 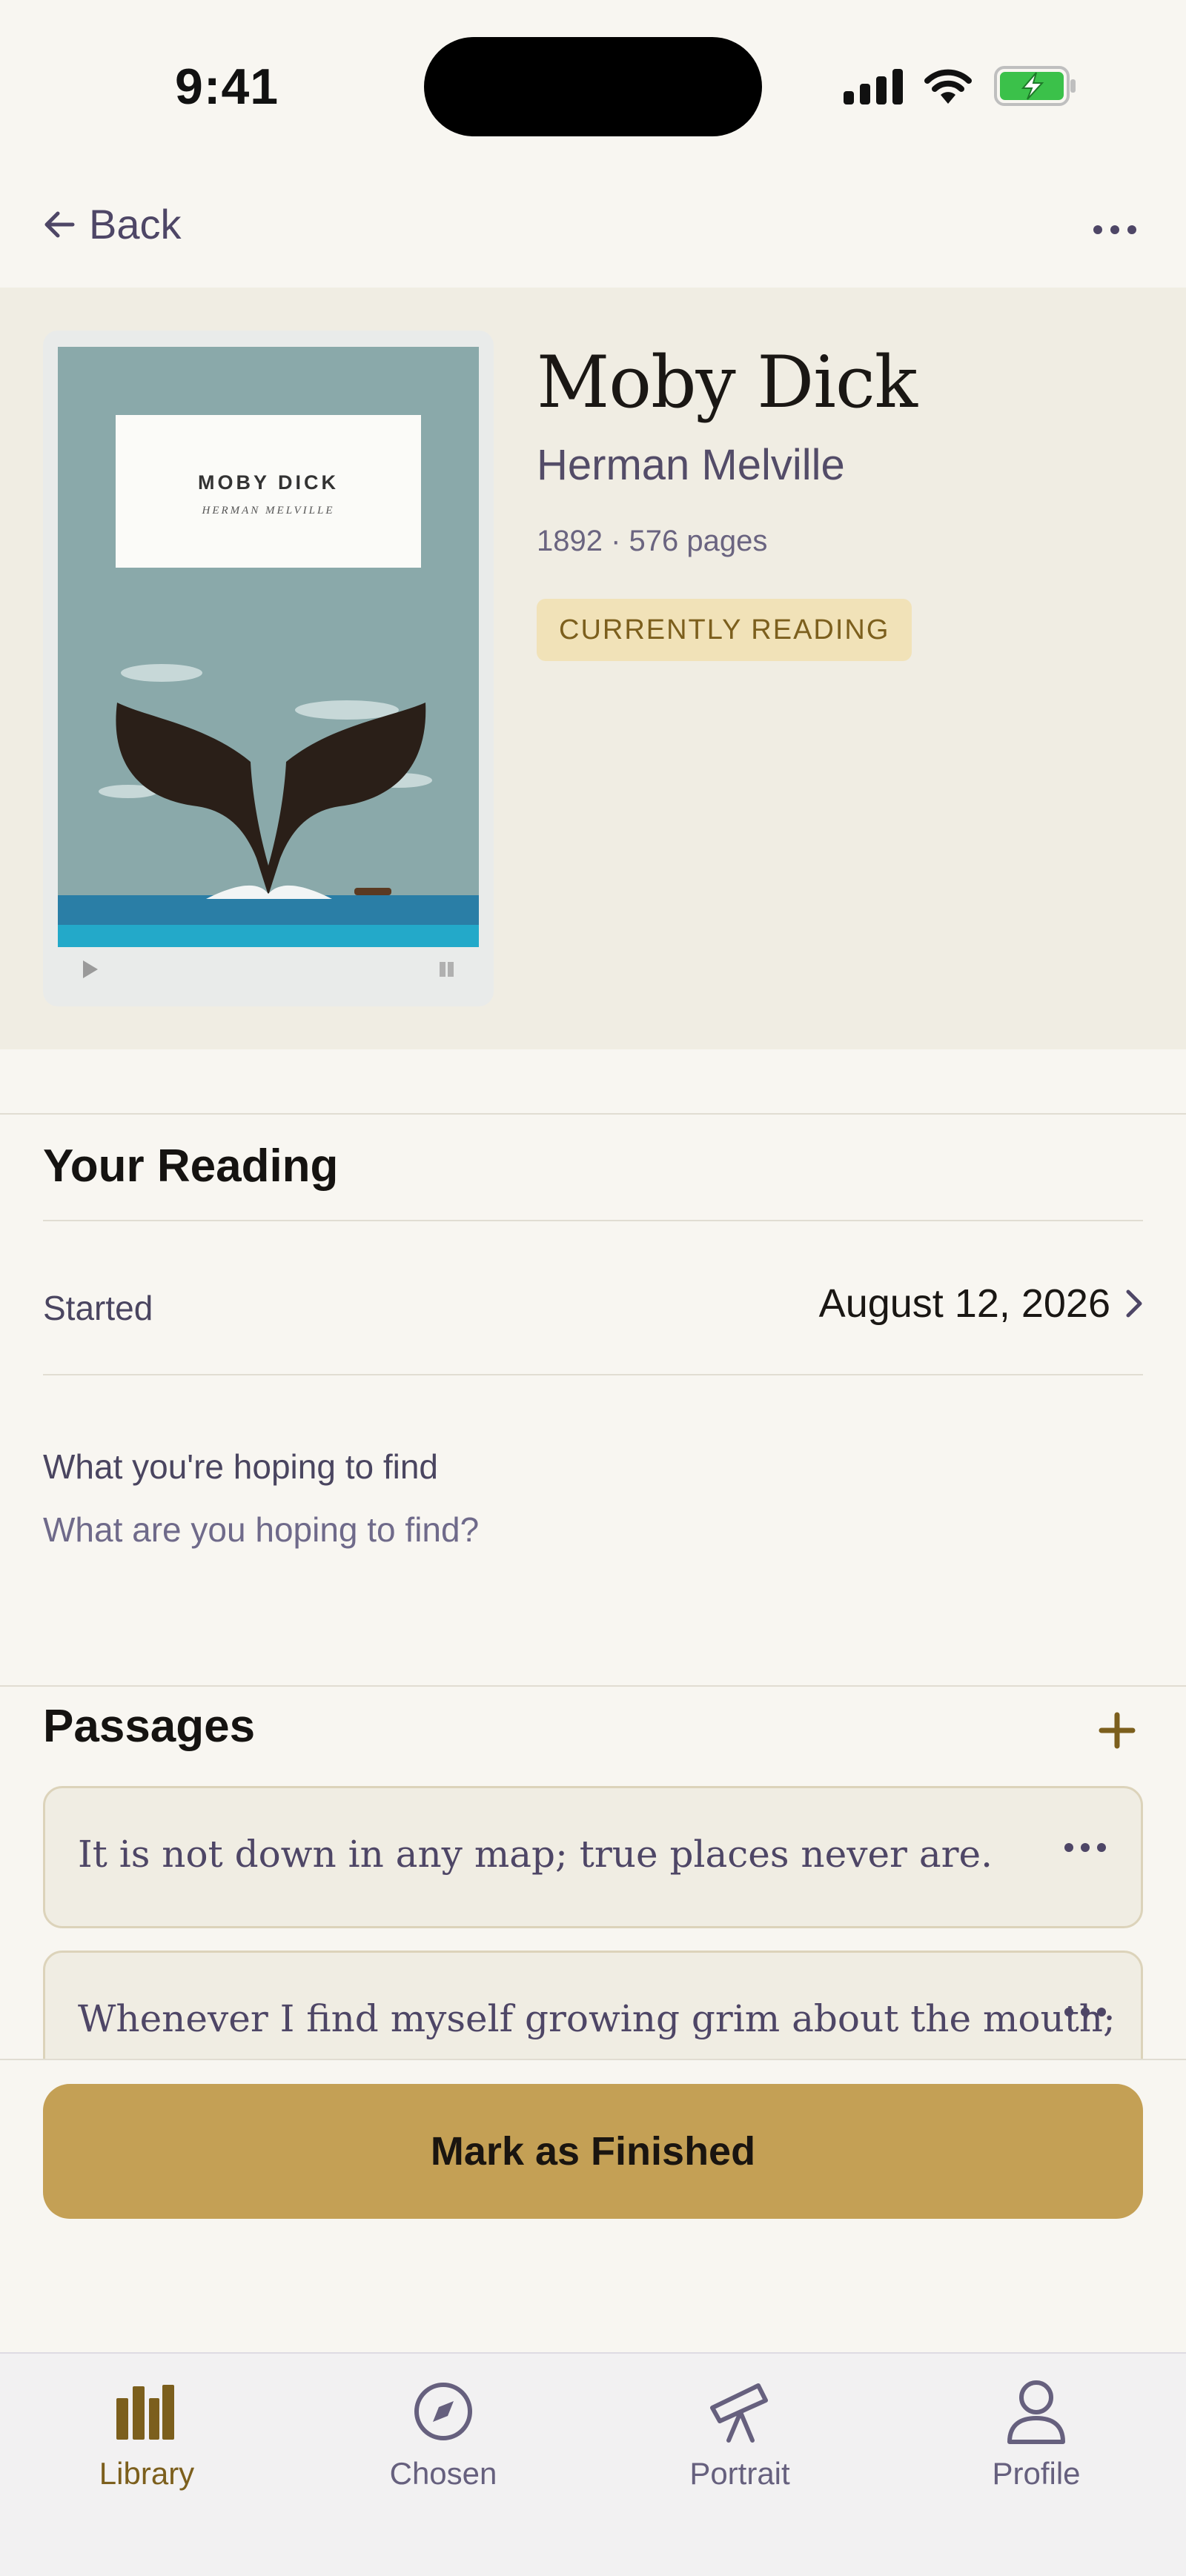 I want to click on cover-title: MOBY DICK, so click(x=268, y=482).